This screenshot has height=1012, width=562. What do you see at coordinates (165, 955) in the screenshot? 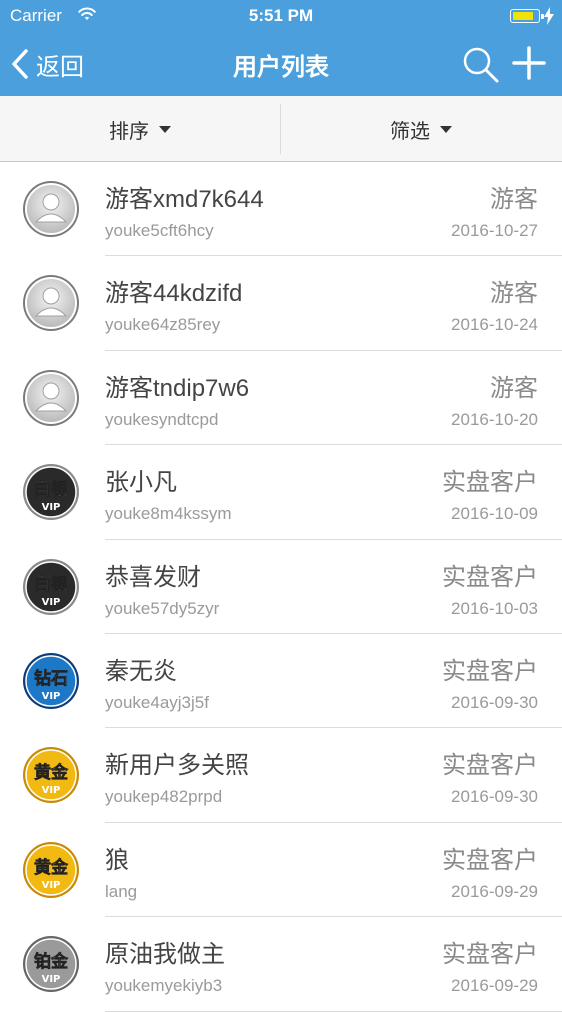
I see `user-name: 原油我做主` at bounding box center [165, 955].